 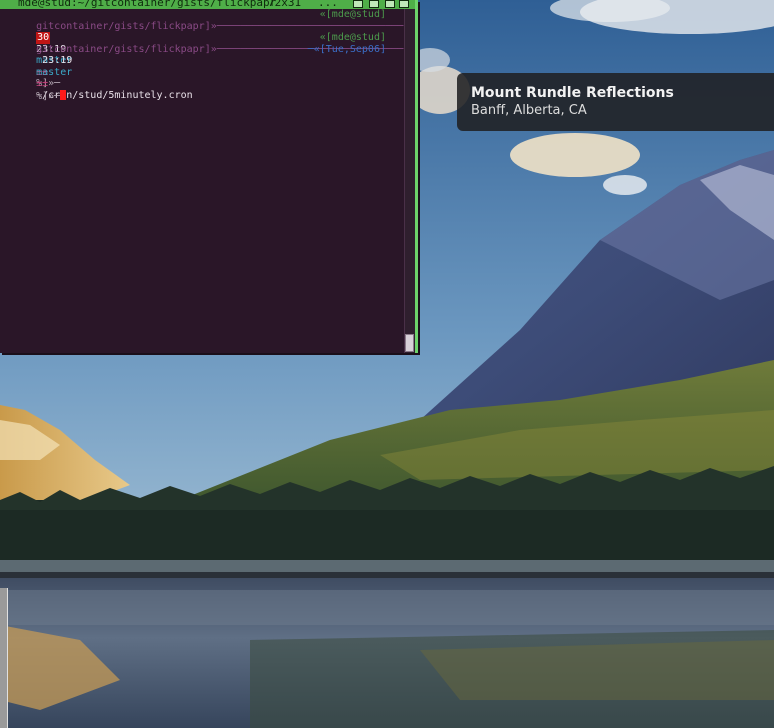 I want to click on prompt-clock: 23:19, so click(x=57, y=60).